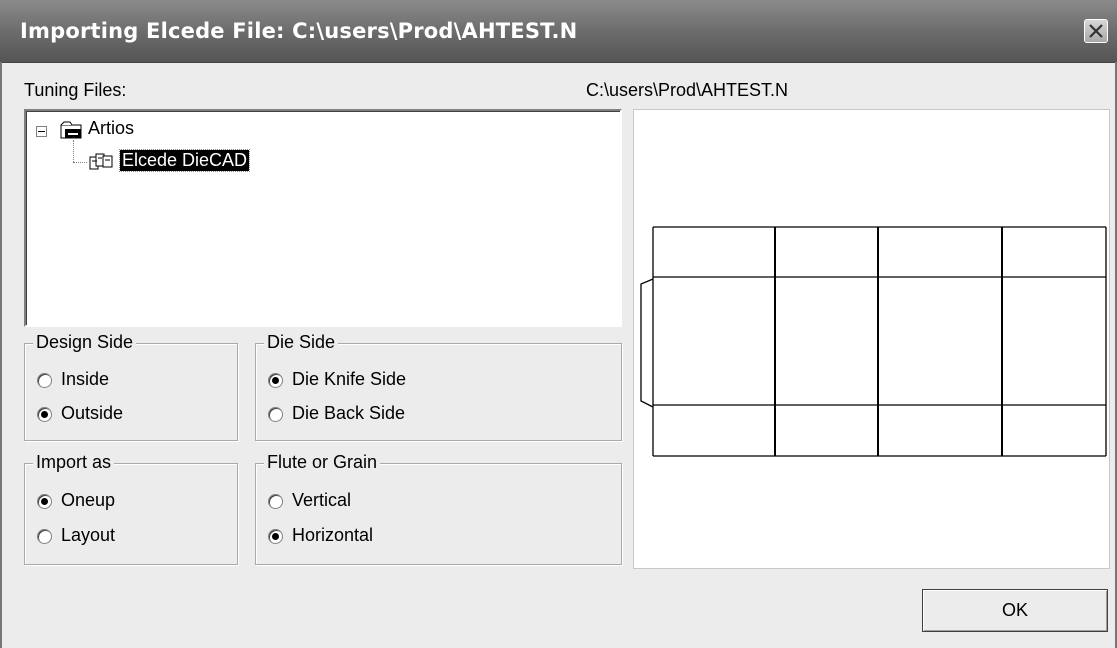 This screenshot has width=1117, height=648. Describe the element at coordinates (85, 342) in the screenshot. I see `group-title: Design Side` at that location.